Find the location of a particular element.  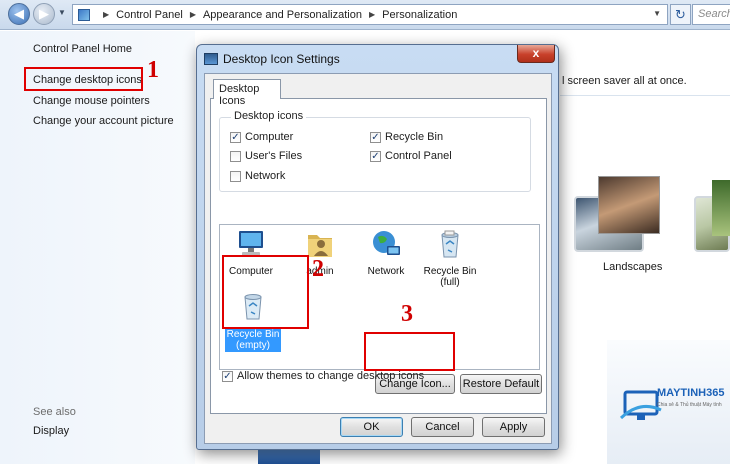

personalization-description: l screen saver all at once. is located at coordinates (624, 81).